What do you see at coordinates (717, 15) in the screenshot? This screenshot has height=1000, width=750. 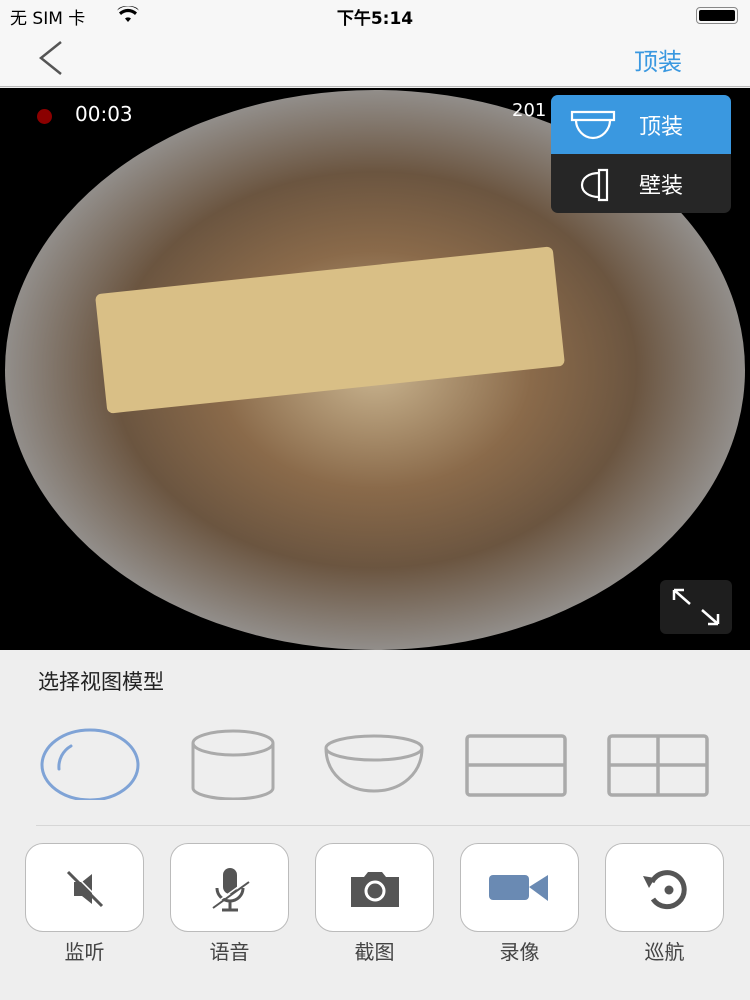 I see `battery-icon` at bounding box center [717, 15].